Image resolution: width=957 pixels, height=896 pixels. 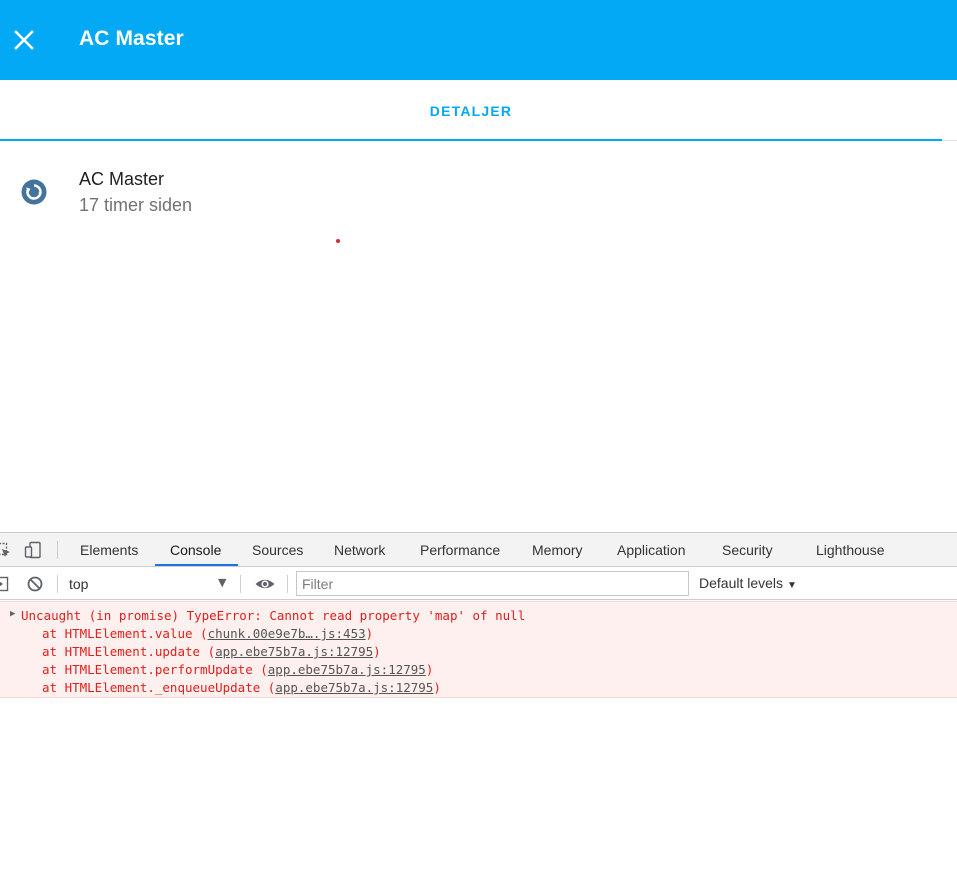 What do you see at coordinates (34, 192) in the screenshot?
I see `sync-circle-icon` at bounding box center [34, 192].